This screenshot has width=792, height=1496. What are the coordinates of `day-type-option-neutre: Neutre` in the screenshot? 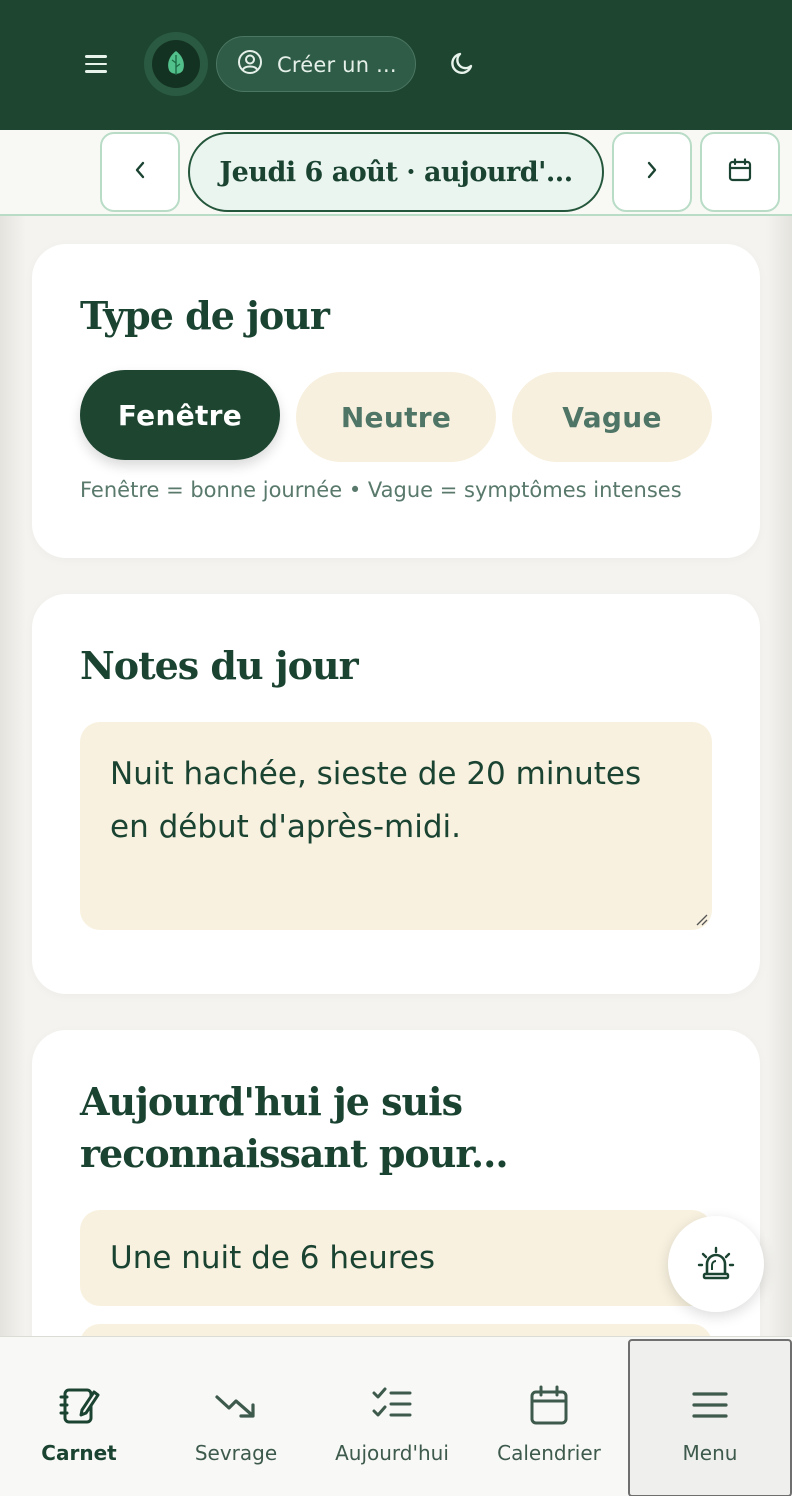 It's located at (396, 417).